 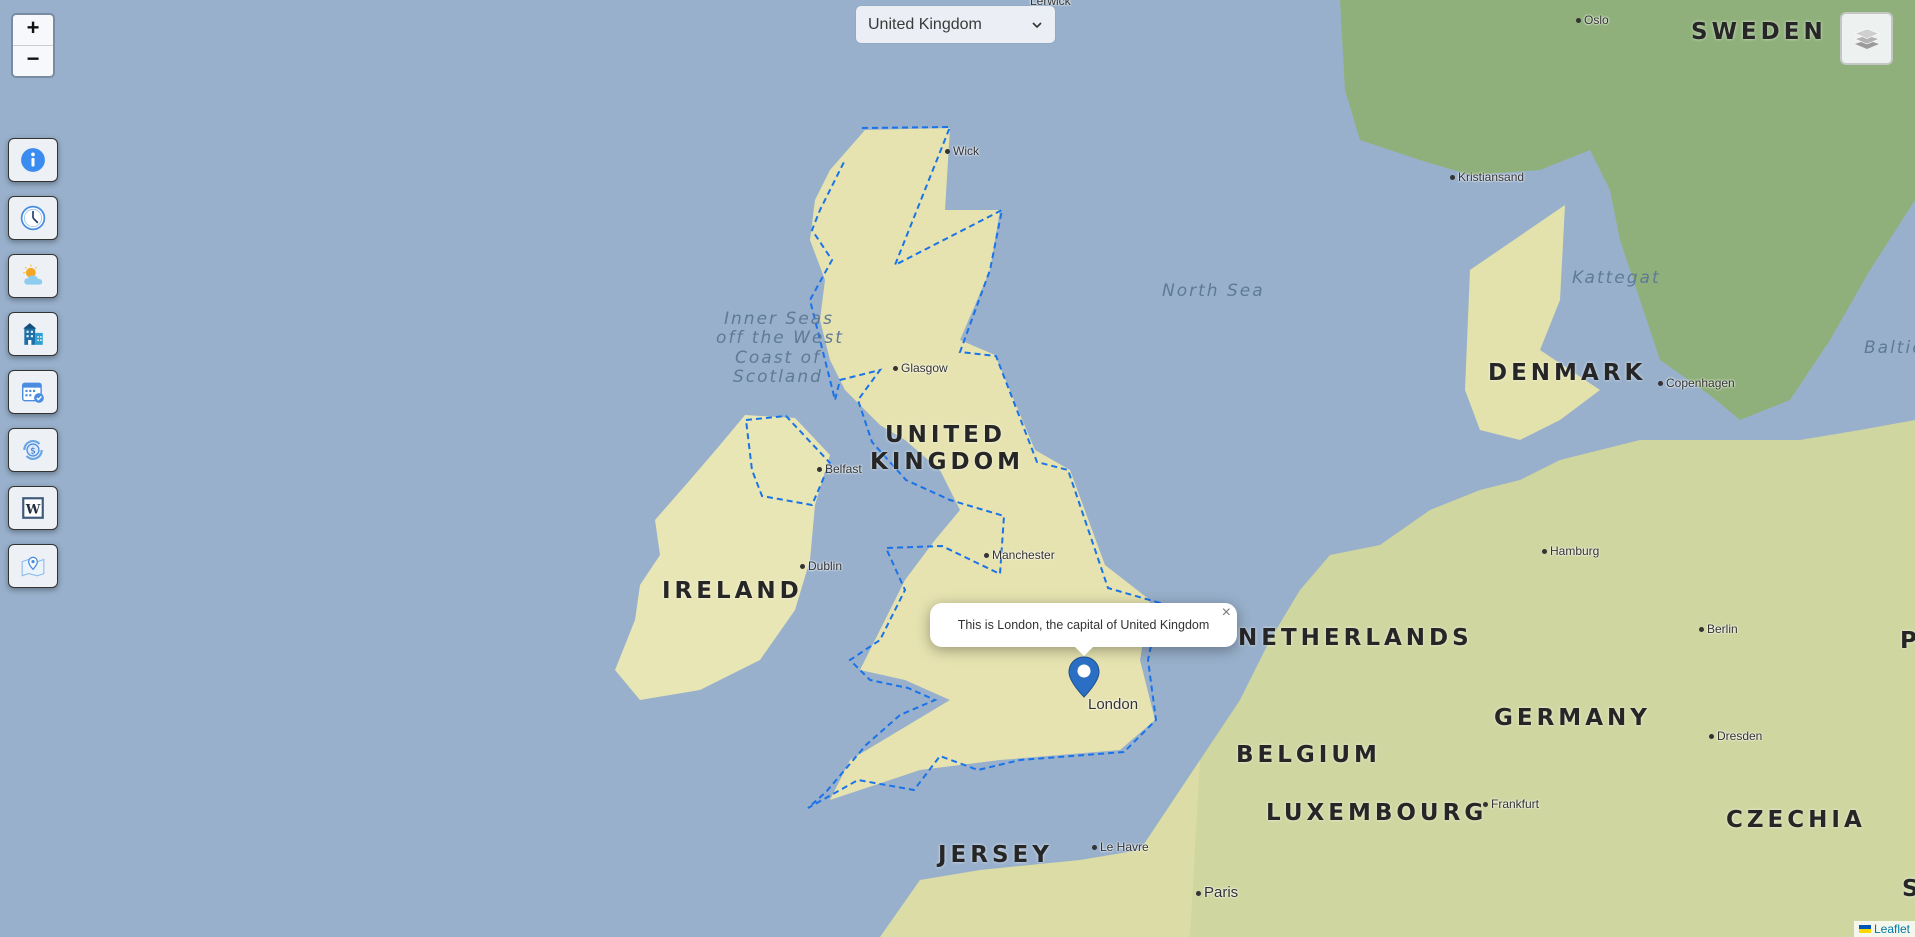 I want to click on calendar-check-icon, so click(x=33, y=392).